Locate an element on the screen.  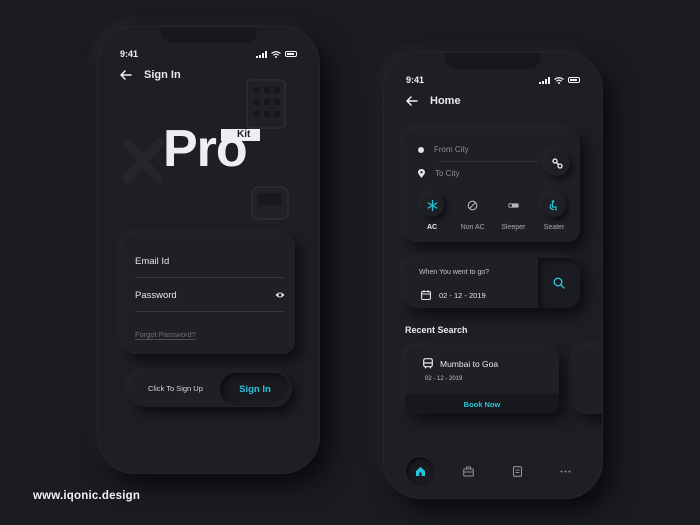
book-now-button: Book Now is located at coordinates (482, 404).